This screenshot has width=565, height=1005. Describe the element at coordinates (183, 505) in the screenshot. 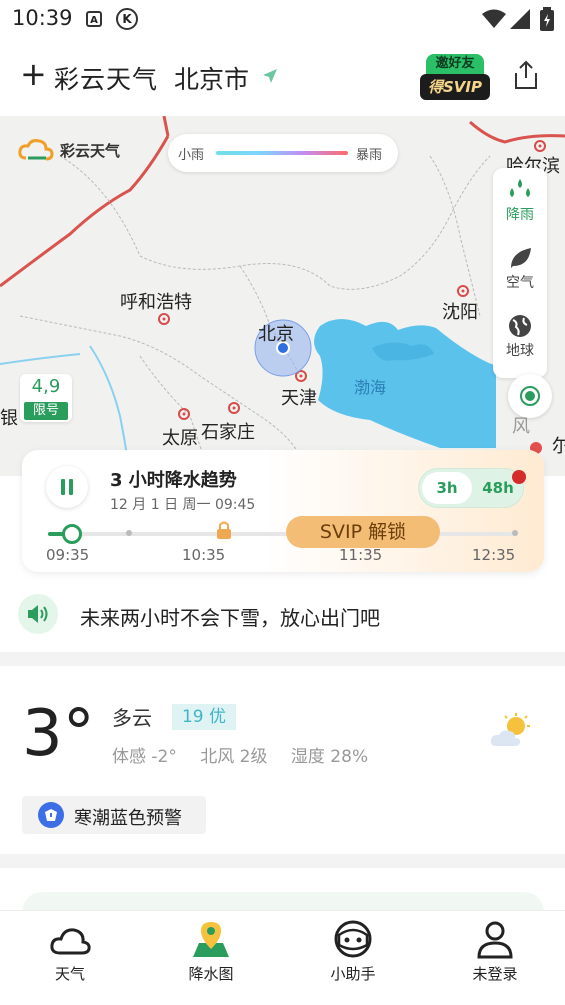

I see `precip-card-date: 12 月 1 日 周一 09:45` at that location.